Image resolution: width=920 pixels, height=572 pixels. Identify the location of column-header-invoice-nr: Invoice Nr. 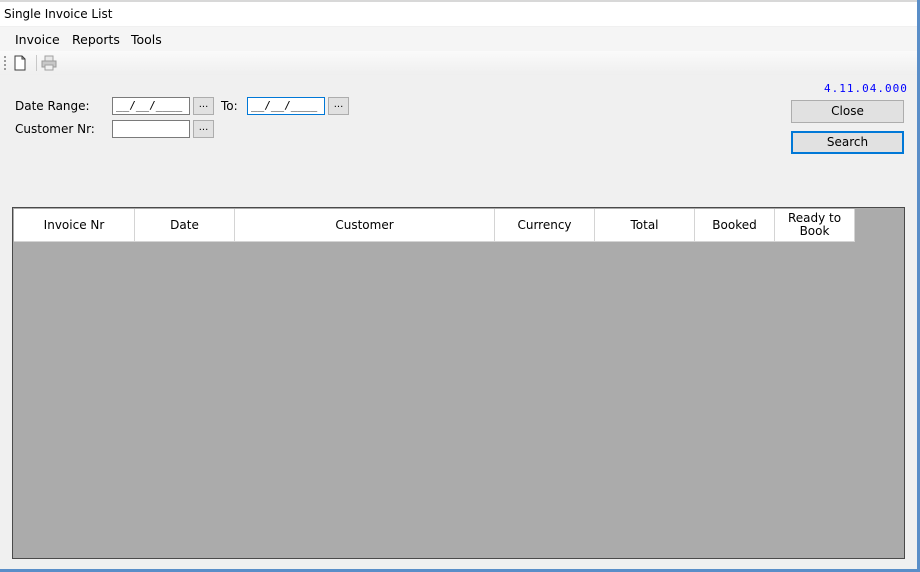
(74, 225).